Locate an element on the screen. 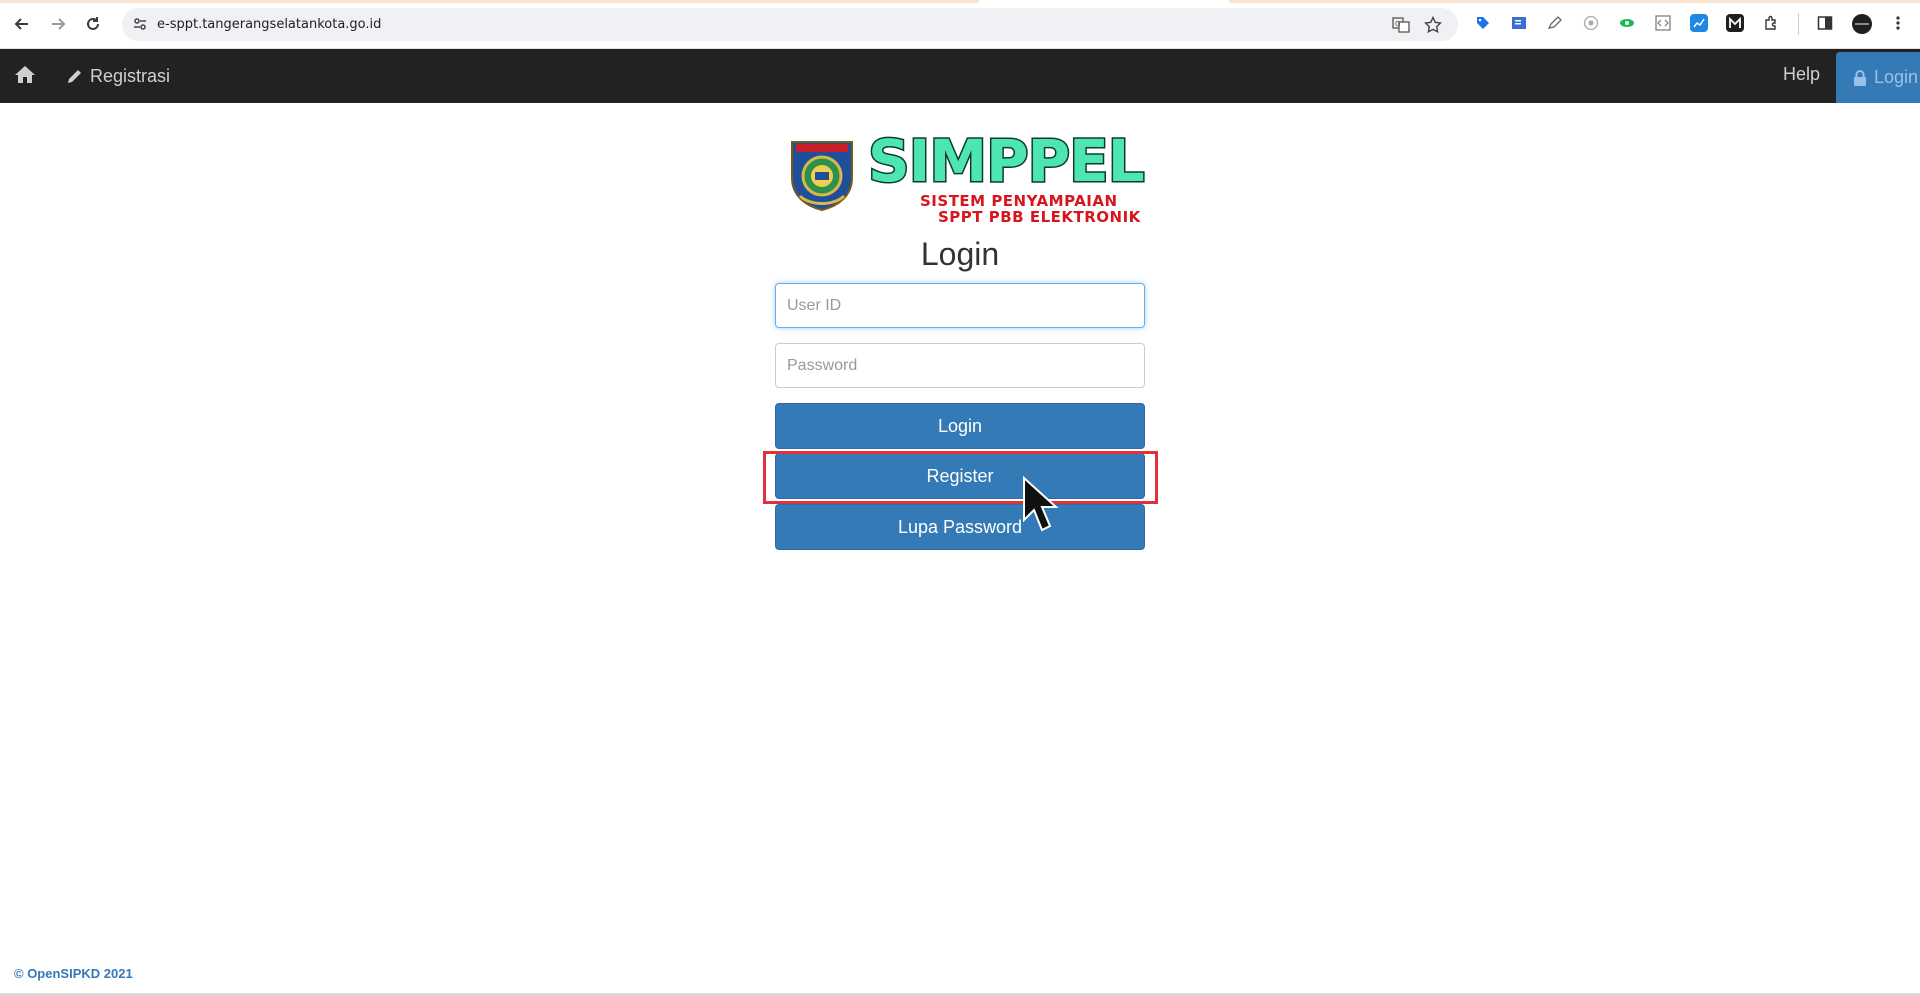 This screenshot has width=1920, height=996. userid-input is located at coordinates (960, 305).